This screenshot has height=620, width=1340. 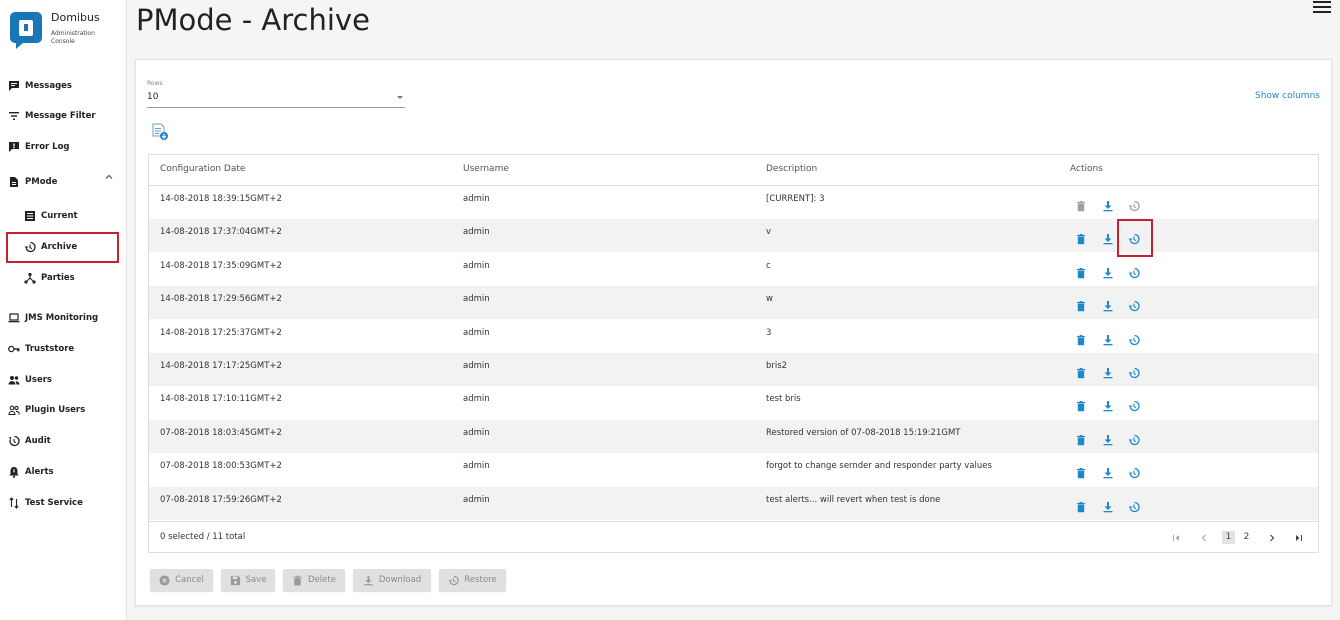 What do you see at coordinates (14, 410) in the screenshot?
I see `plugin-users-icon` at bounding box center [14, 410].